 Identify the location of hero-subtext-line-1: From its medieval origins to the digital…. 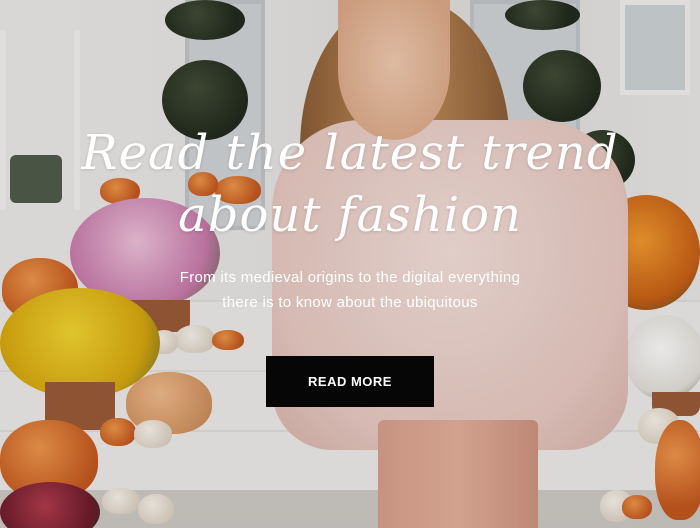
(350, 277).